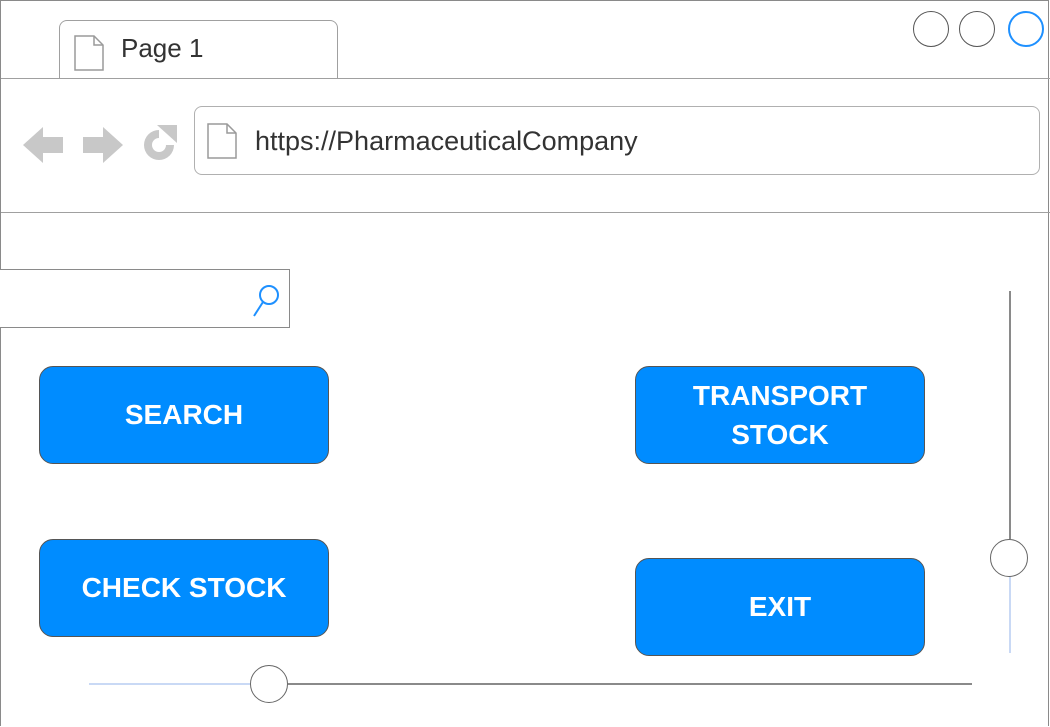 The image size is (1050, 727). Describe the element at coordinates (269, 684) in the screenshot. I see `horizontal-scrollbar-thumb` at that location.